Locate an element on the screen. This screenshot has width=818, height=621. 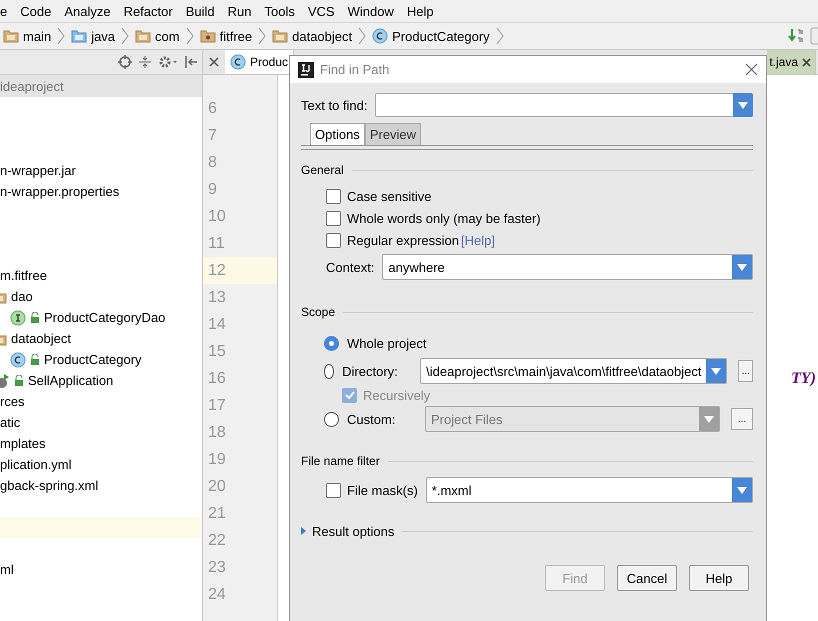
dialog-title: Find in Path is located at coordinates (355, 69).